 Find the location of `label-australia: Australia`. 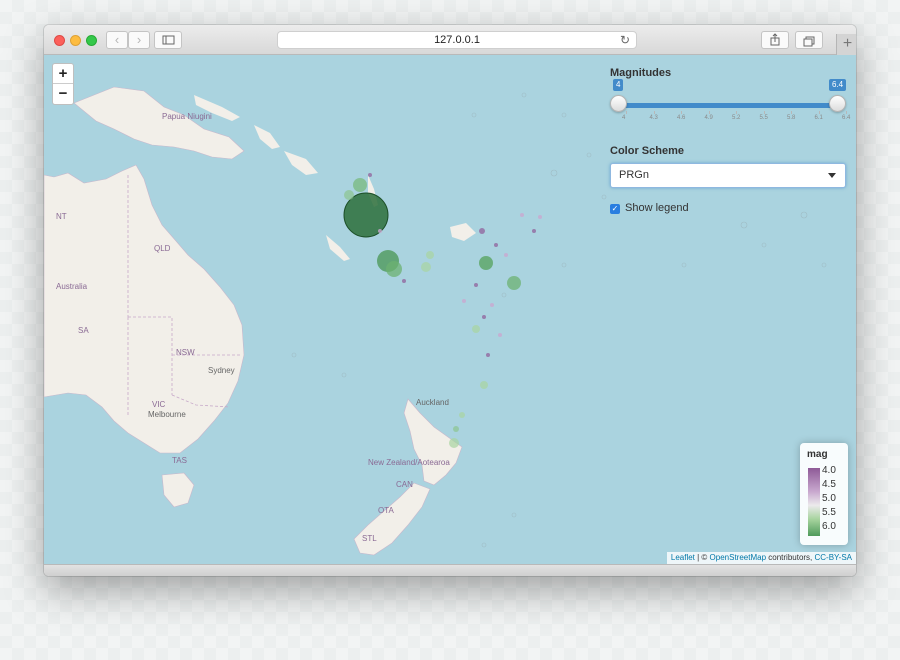

label-australia: Australia is located at coordinates (72, 286).